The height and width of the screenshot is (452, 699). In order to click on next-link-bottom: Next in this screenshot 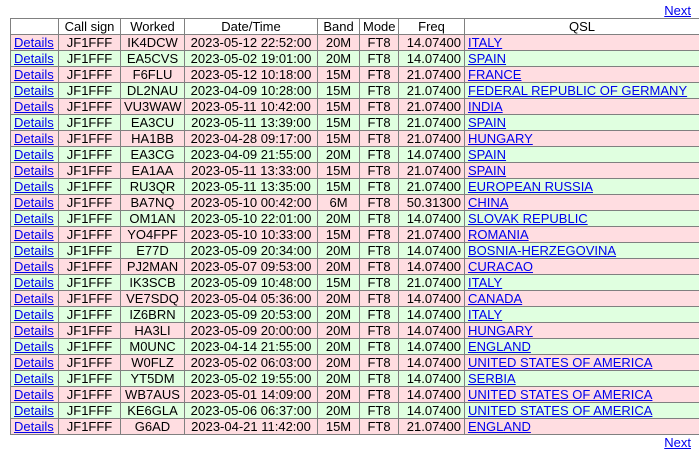, I will do `click(677, 442)`.